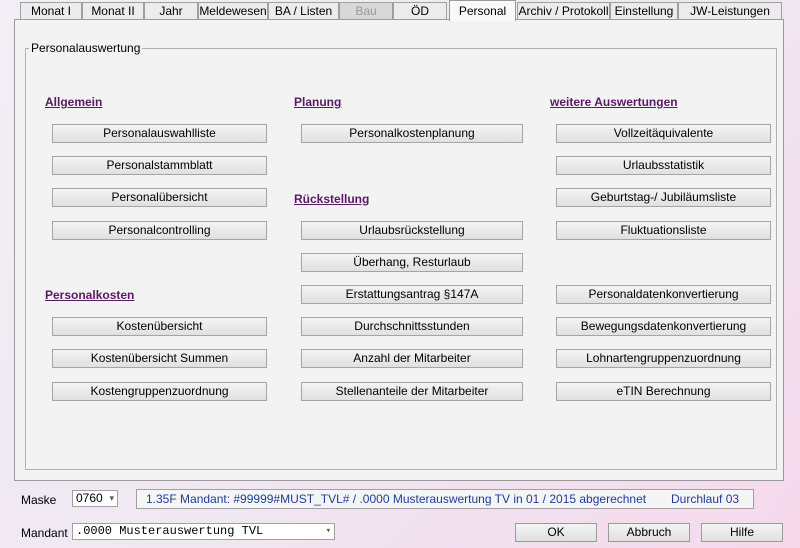  What do you see at coordinates (412, 326) in the screenshot?
I see `durchschnittsstunden-button: Durchschnittsstunden` at bounding box center [412, 326].